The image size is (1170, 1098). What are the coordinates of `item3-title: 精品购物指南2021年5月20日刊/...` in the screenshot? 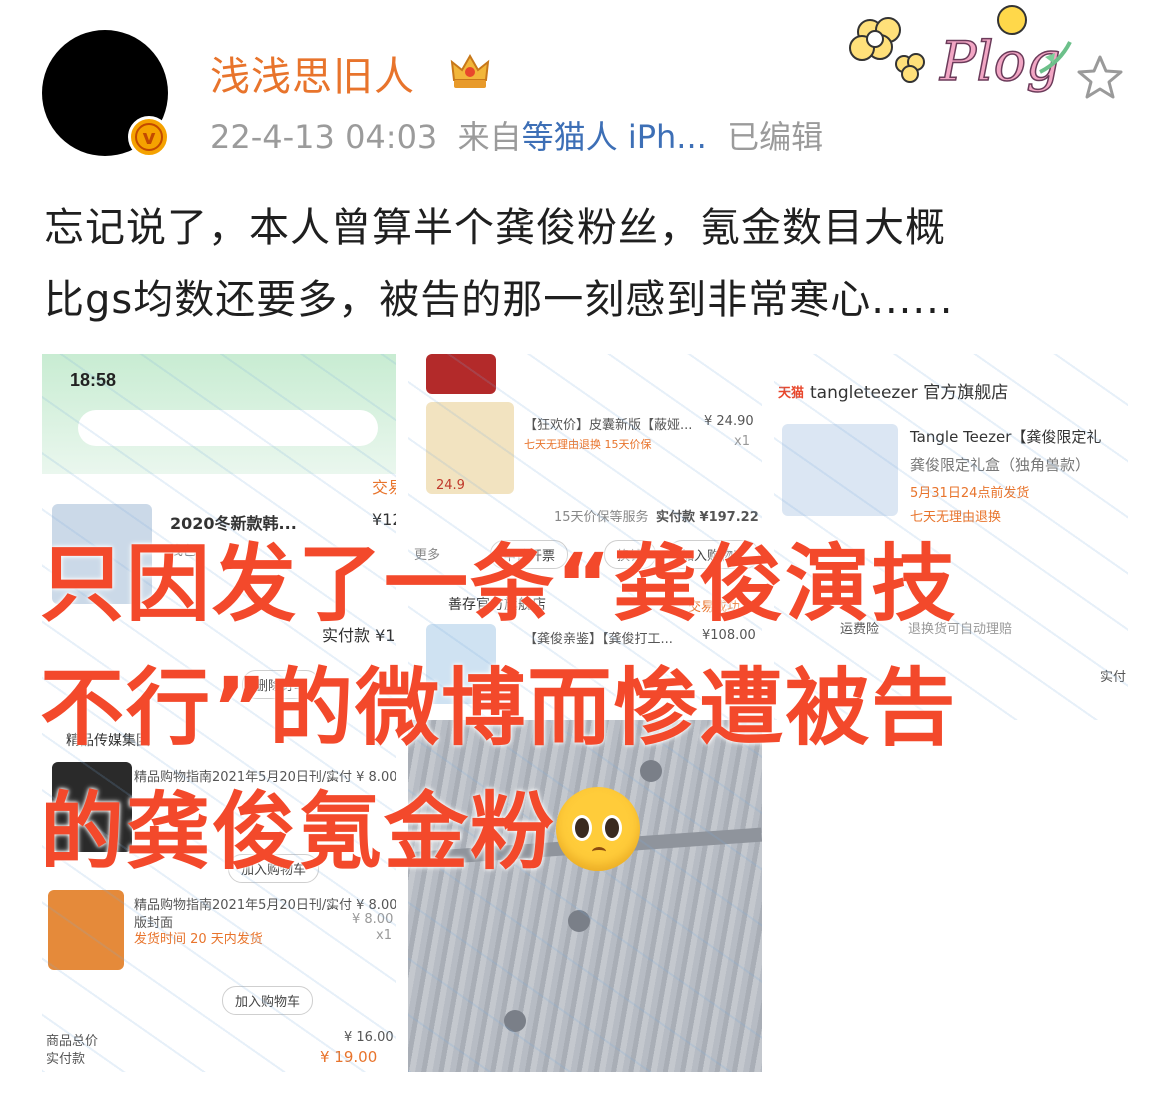 It's located at (236, 905).